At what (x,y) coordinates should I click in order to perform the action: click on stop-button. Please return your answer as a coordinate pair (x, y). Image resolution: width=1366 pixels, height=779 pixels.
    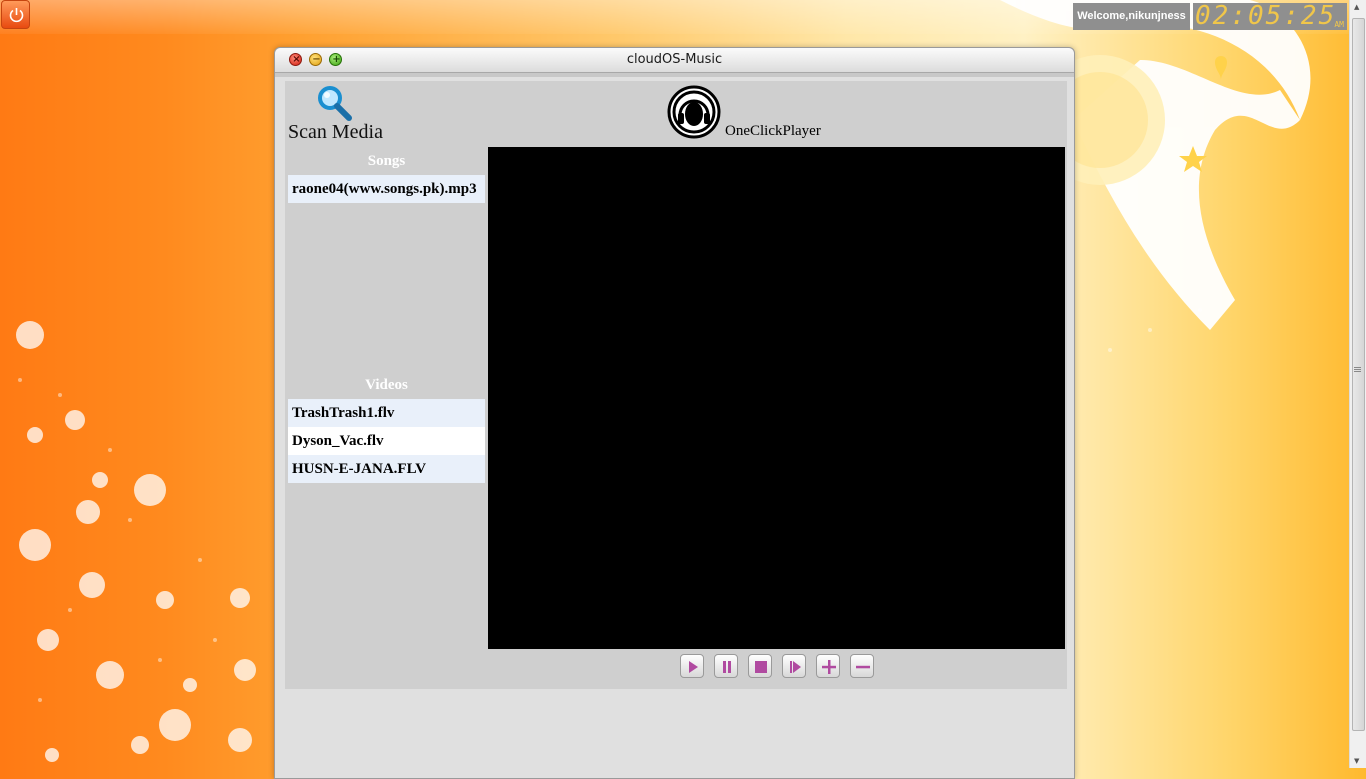
    Looking at the image, I should click on (760, 666).